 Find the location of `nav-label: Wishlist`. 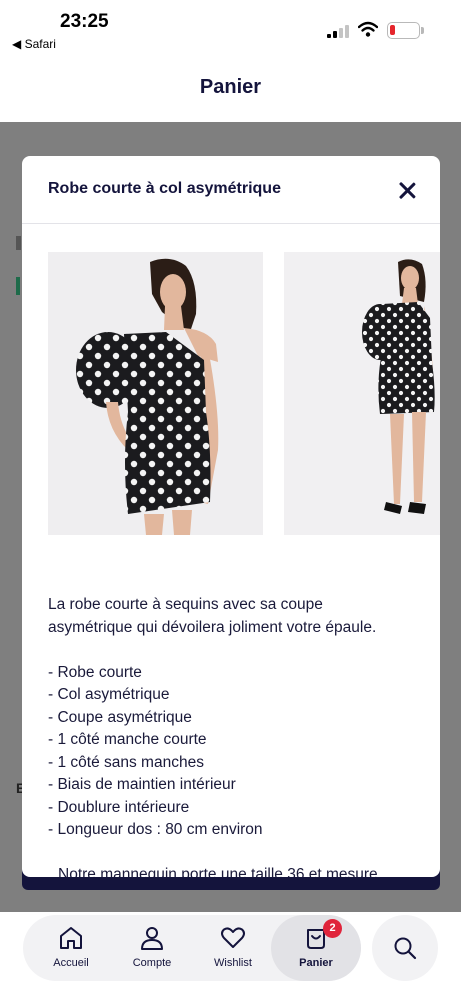

nav-label: Wishlist is located at coordinates (233, 963).